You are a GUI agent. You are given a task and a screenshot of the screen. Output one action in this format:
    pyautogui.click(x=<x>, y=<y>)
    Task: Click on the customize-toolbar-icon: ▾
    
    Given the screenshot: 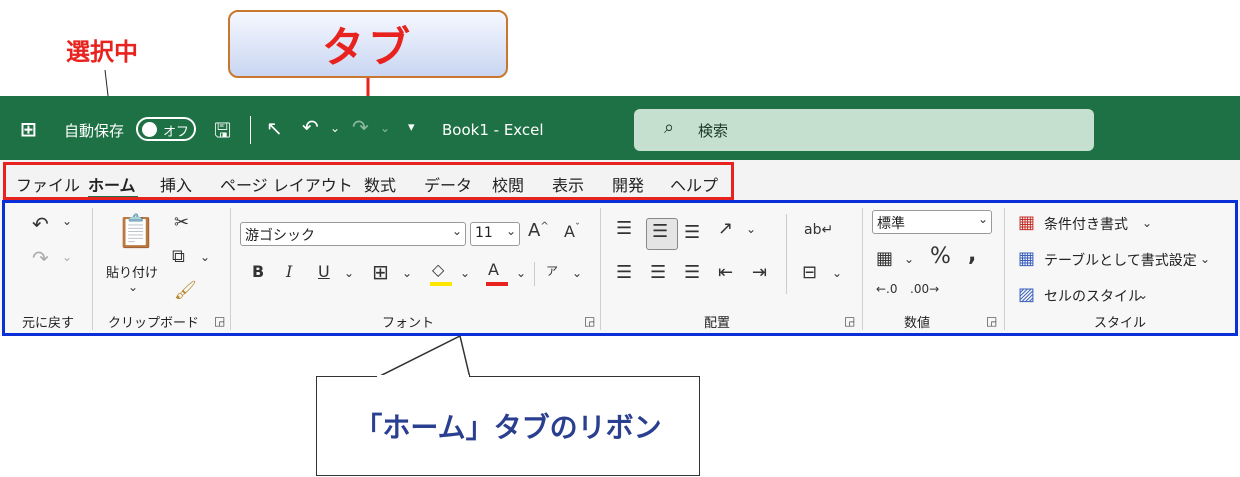 What is the action you would take?
    pyautogui.click(x=411, y=127)
    